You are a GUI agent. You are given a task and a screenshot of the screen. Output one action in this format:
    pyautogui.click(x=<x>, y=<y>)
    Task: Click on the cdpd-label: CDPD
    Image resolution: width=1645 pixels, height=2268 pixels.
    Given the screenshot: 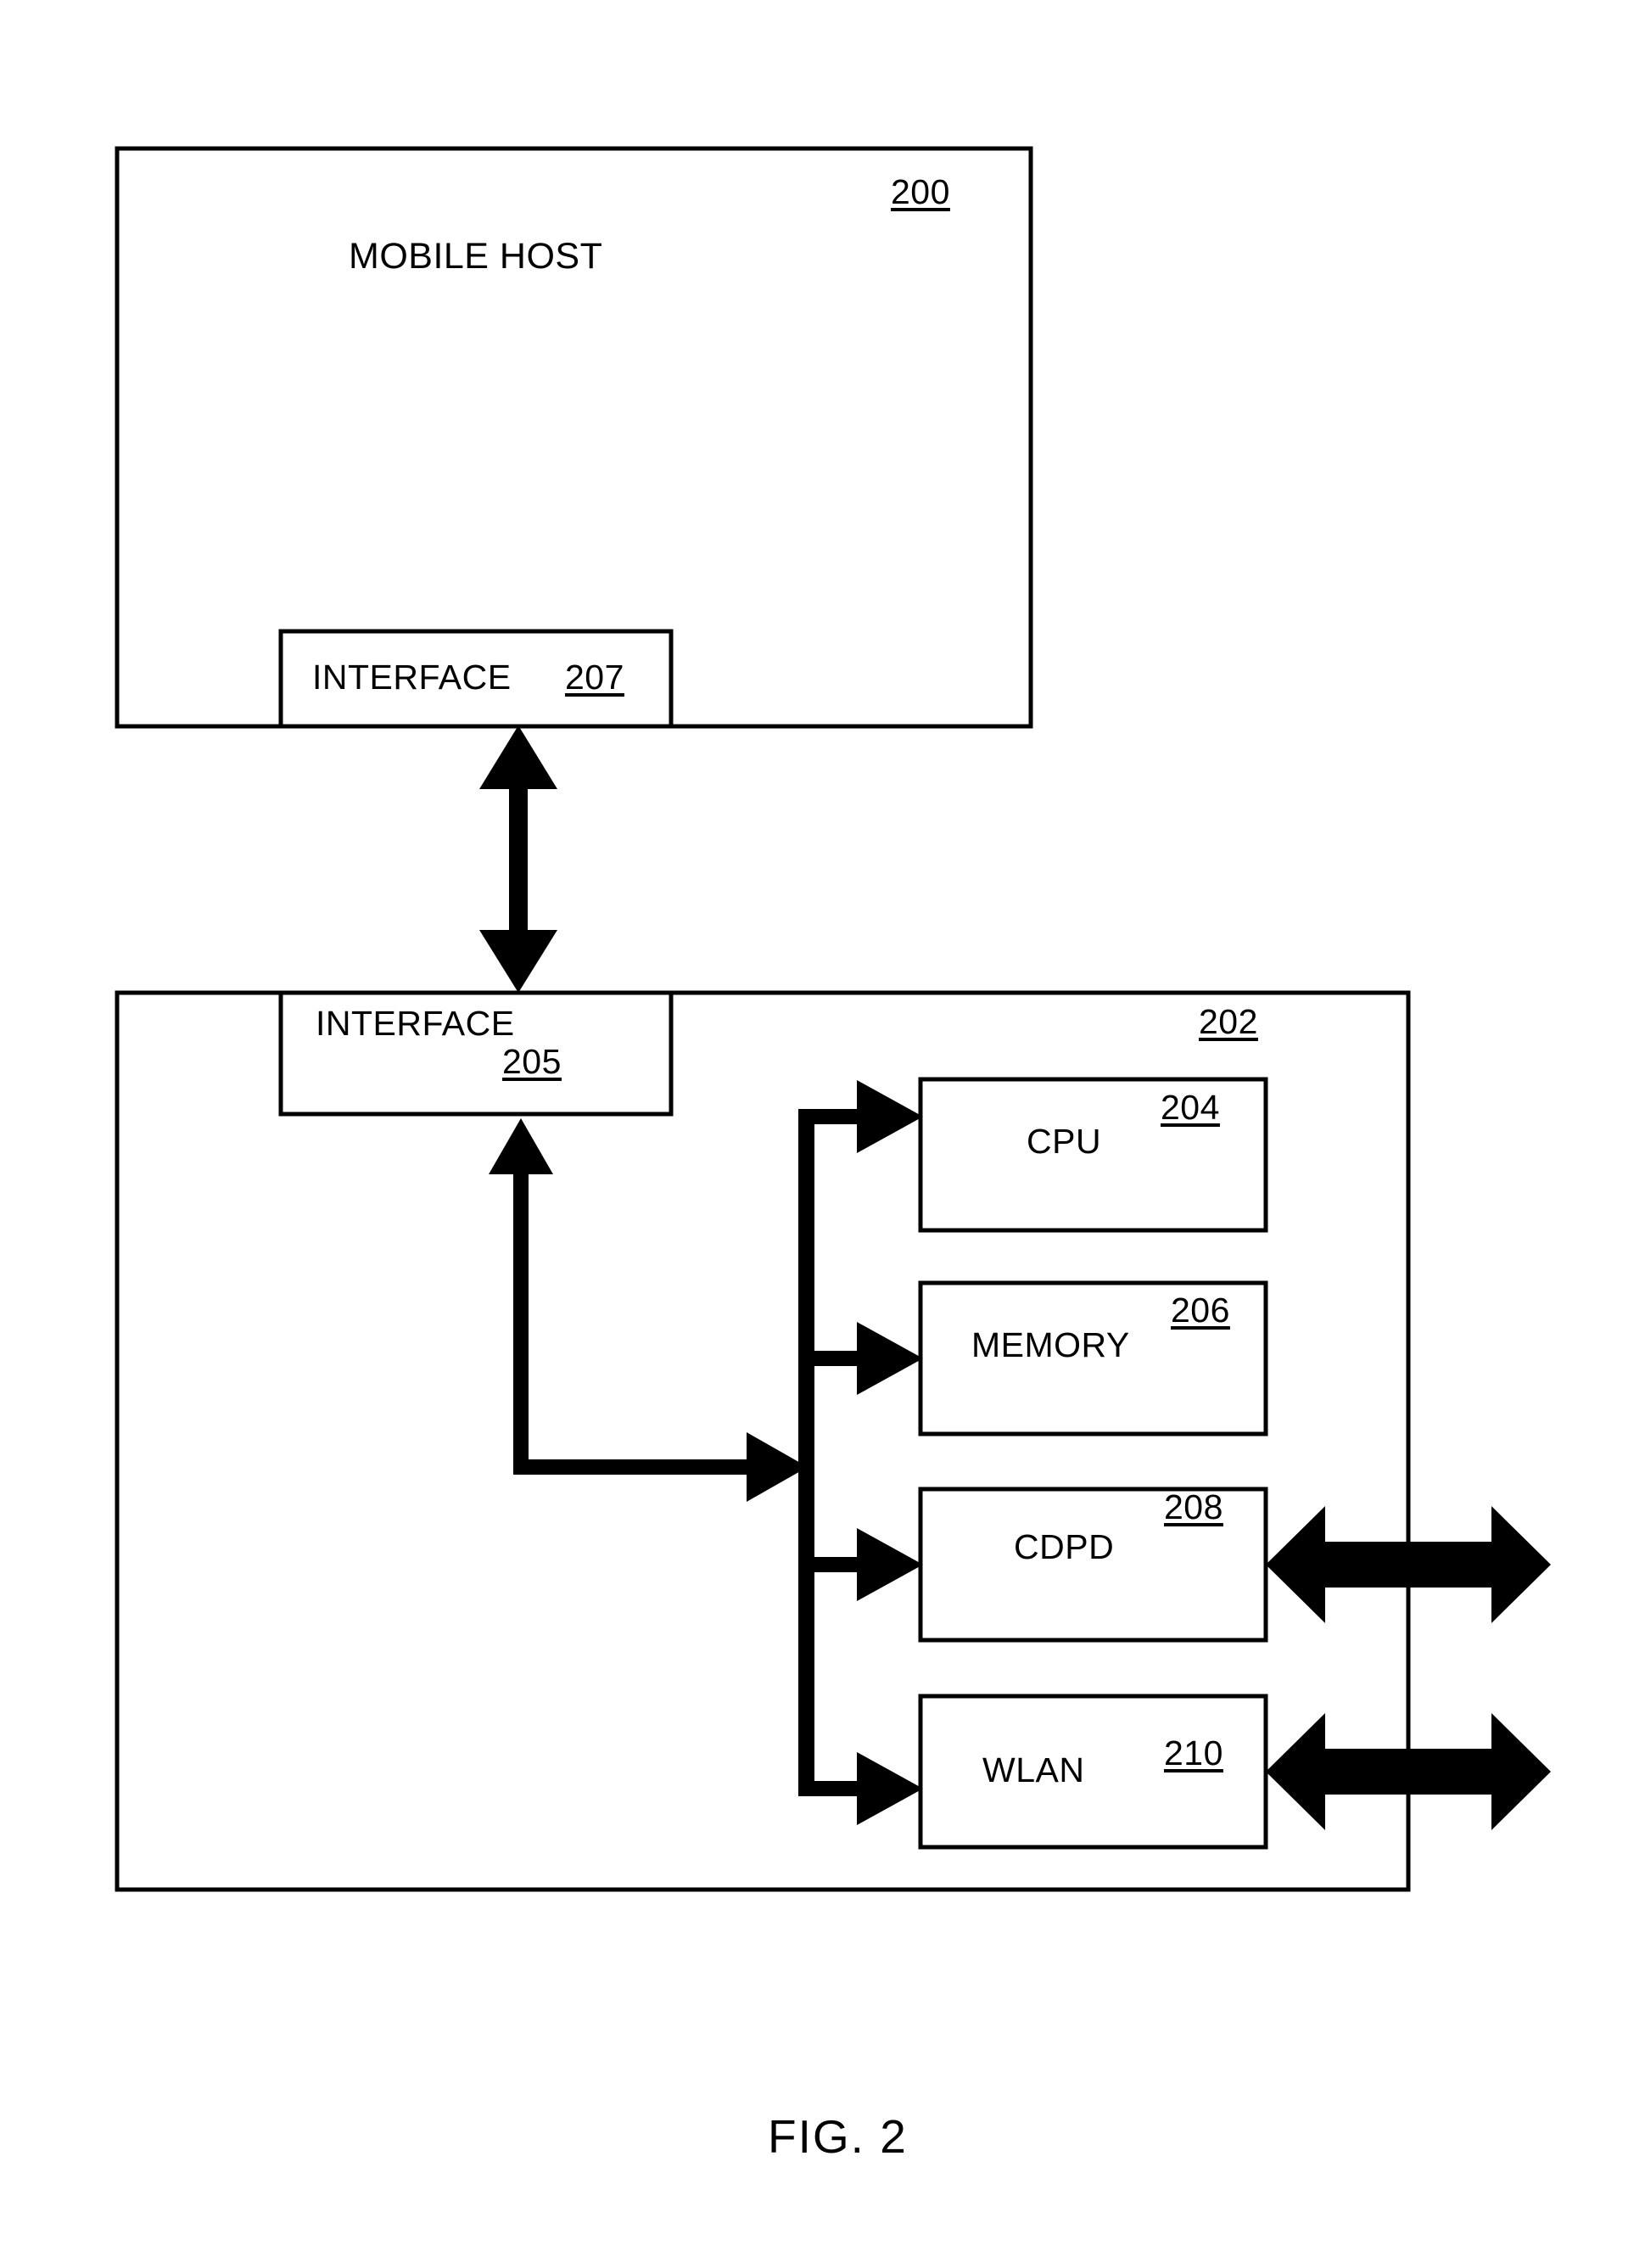 What is the action you would take?
    pyautogui.click(x=1064, y=1547)
    